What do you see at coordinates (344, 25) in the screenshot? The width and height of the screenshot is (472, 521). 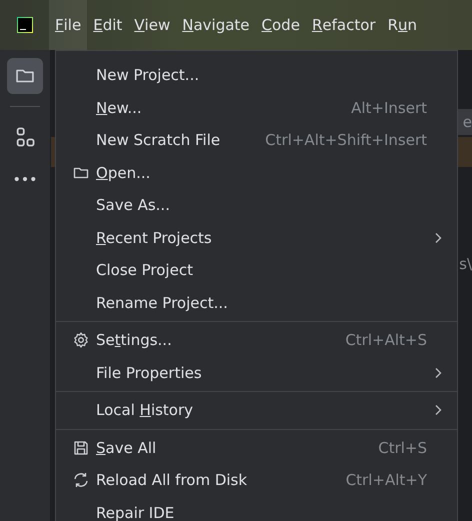 I see `menu-item: Refactor` at bounding box center [344, 25].